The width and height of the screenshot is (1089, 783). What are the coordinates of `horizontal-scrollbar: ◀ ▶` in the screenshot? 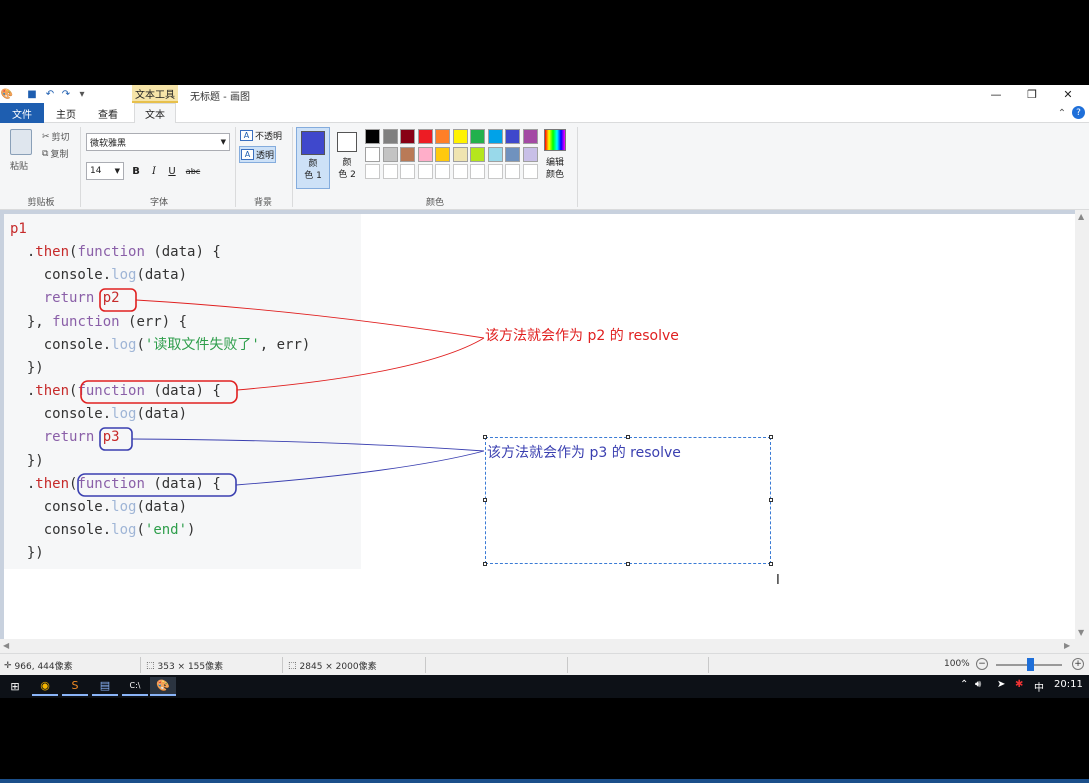 It's located at (544, 646).